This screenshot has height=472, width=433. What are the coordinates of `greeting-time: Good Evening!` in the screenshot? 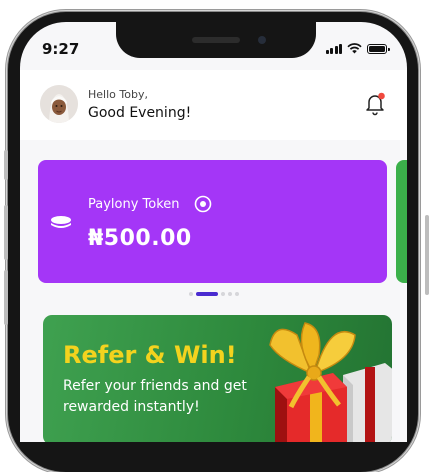 It's located at (140, 113).